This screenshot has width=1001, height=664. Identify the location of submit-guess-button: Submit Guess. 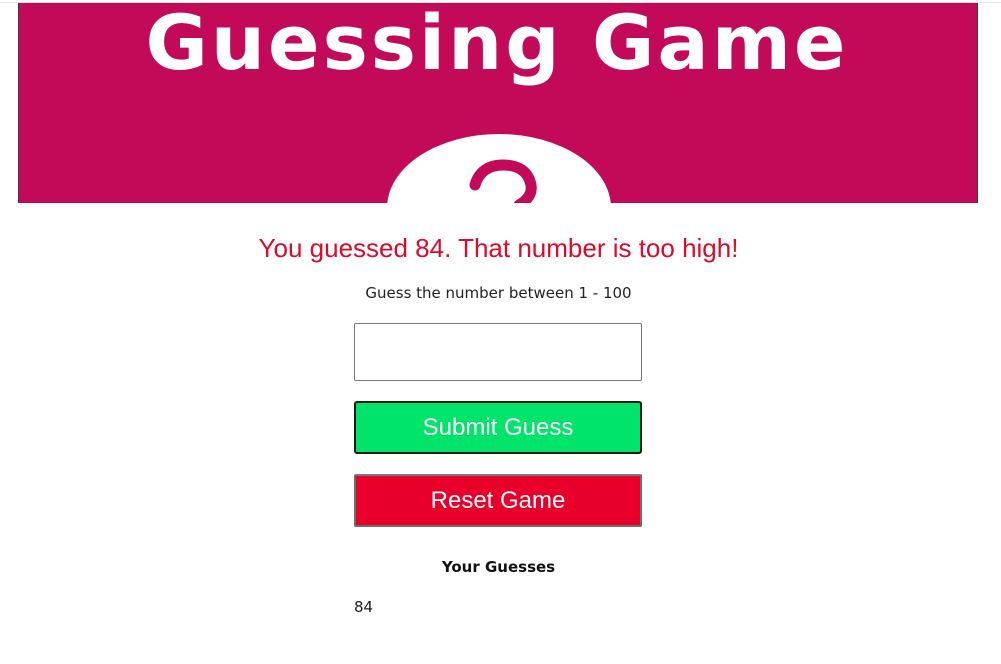
(498, 427).